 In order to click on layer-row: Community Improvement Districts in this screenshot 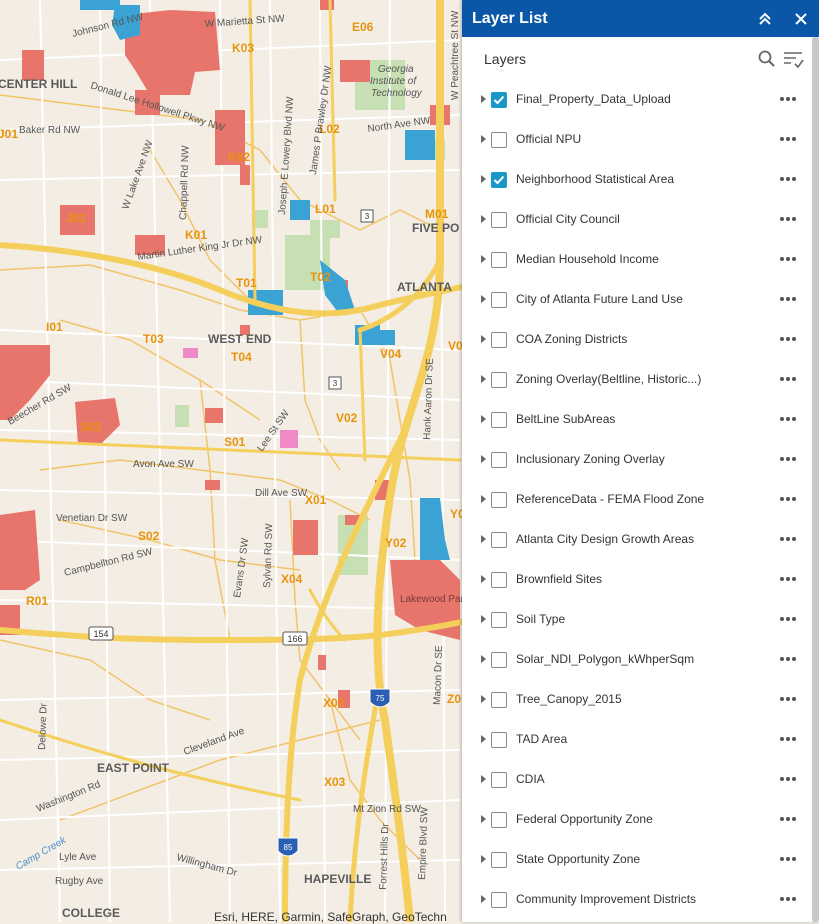, I will do `click(633, 900)`.